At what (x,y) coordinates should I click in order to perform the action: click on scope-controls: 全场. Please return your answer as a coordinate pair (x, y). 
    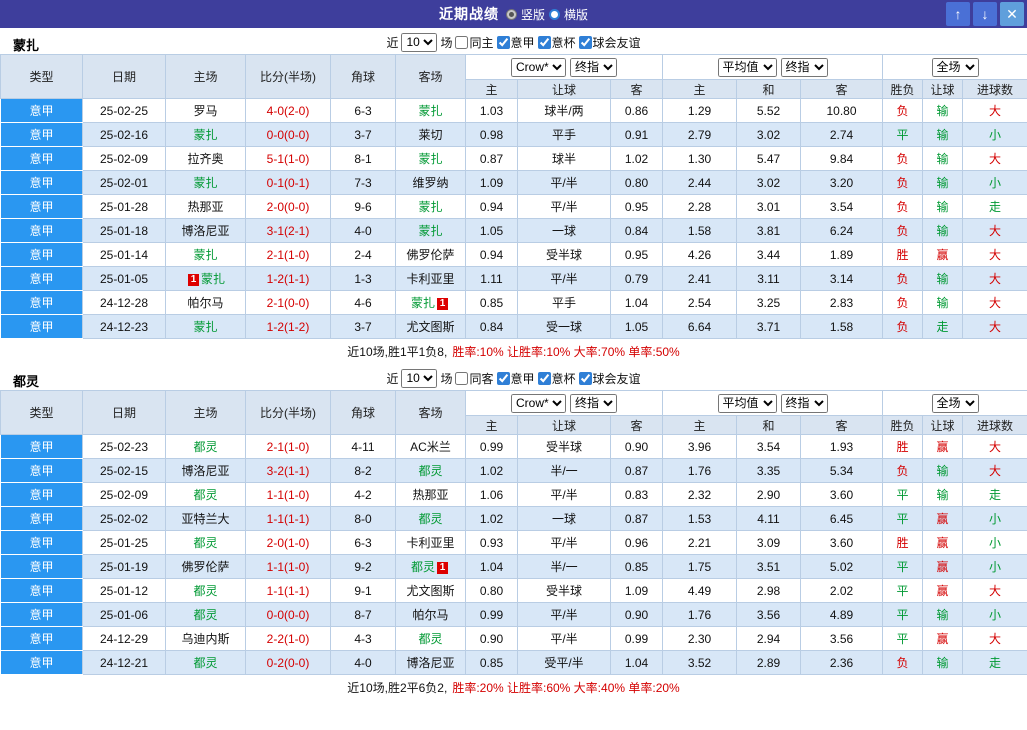
    Looking at the image, I should click on (954, 67).